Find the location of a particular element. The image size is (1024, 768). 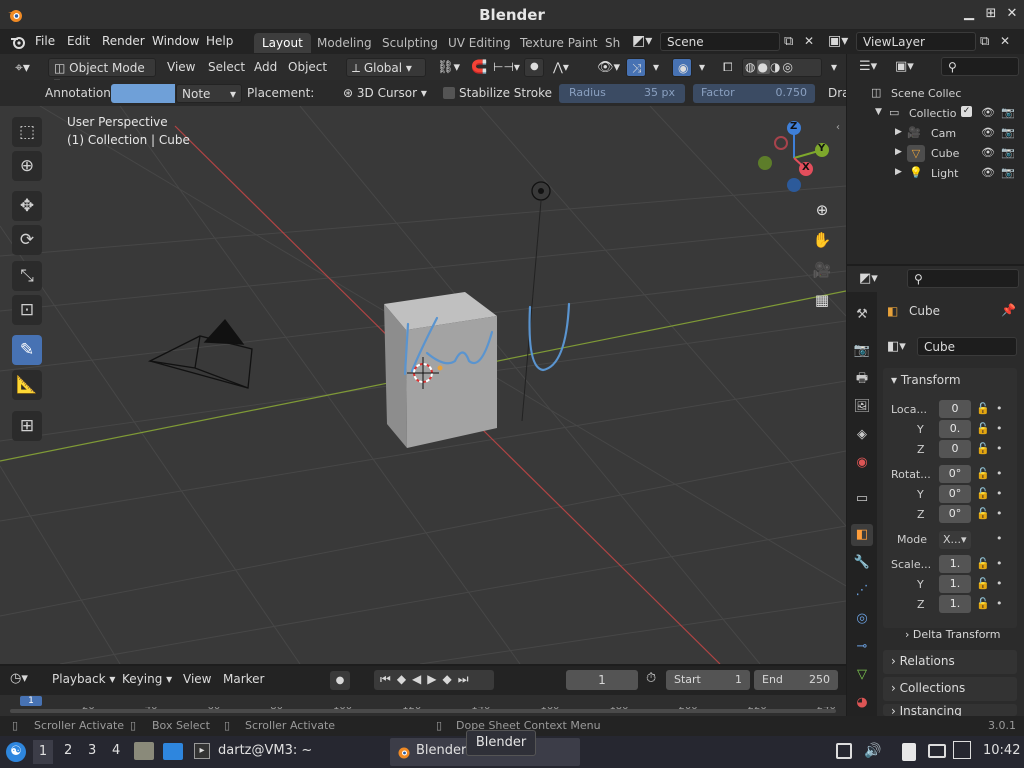

proportional-edit-icon: ● is located at coordinates (534, 67).